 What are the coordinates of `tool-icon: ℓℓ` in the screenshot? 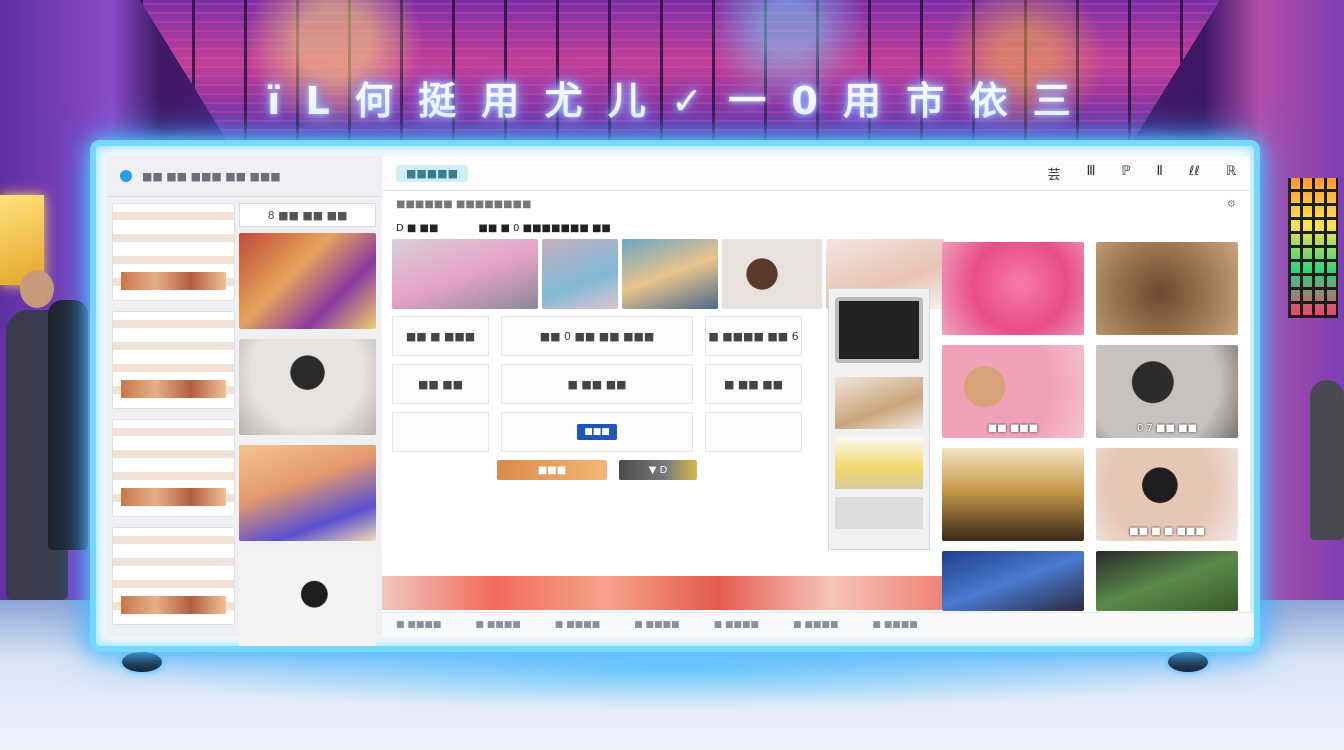 It's located at (1194, 173).